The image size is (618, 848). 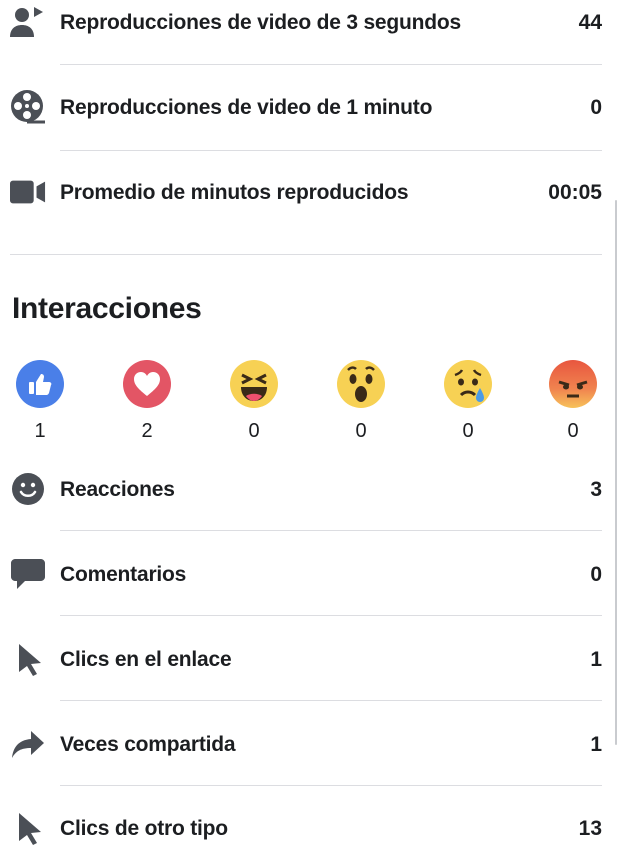 I want to click on reaction-like: 1, so click(x=40, y=401).